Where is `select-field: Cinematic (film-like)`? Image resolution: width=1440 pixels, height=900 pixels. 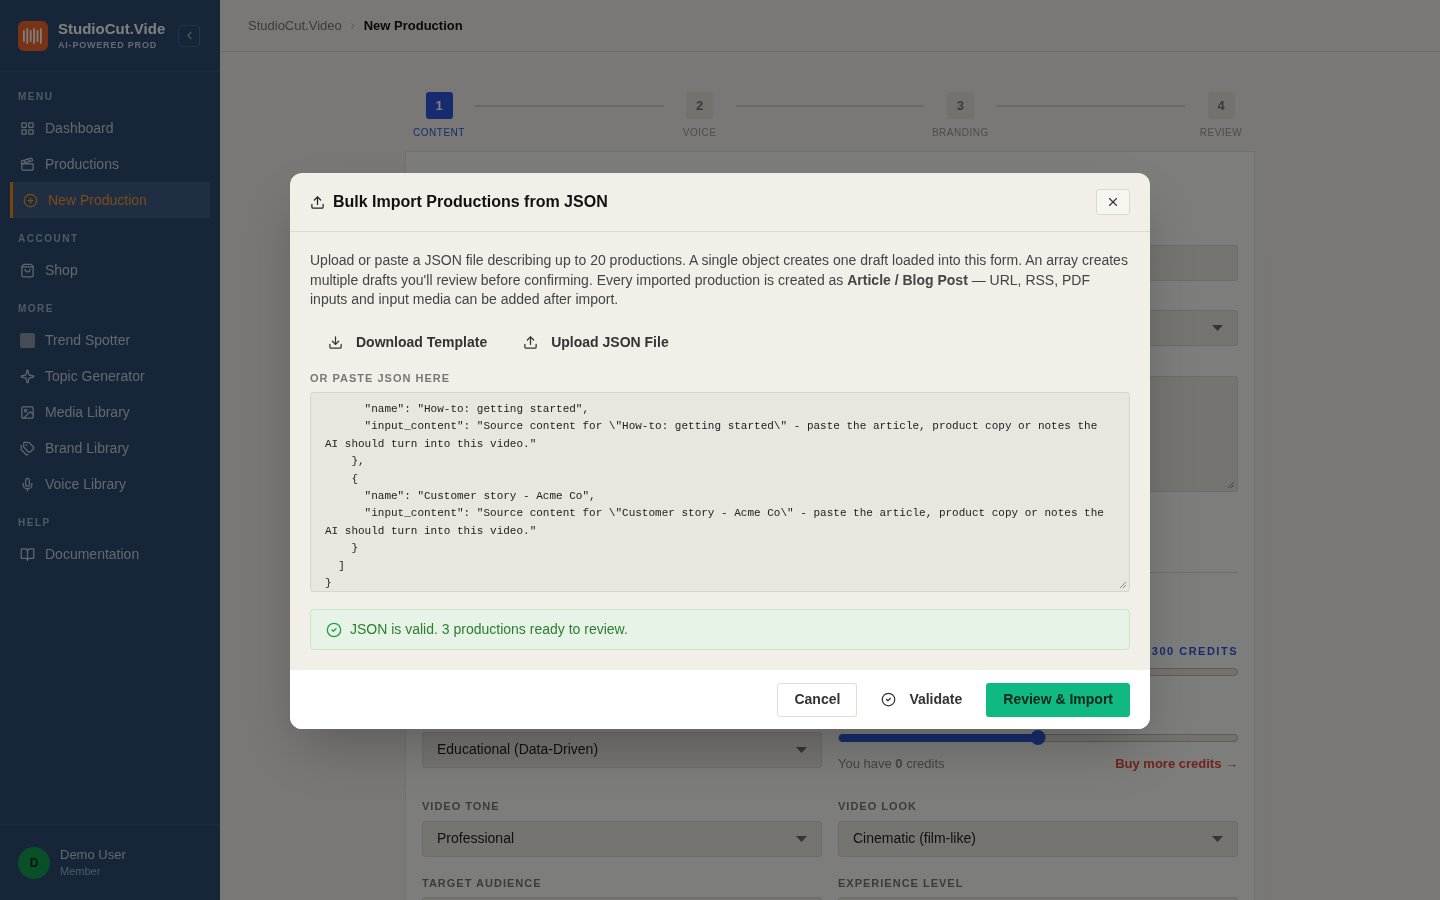 select-field: Cinematic (film-like) is located at coordinates (1038, 838).